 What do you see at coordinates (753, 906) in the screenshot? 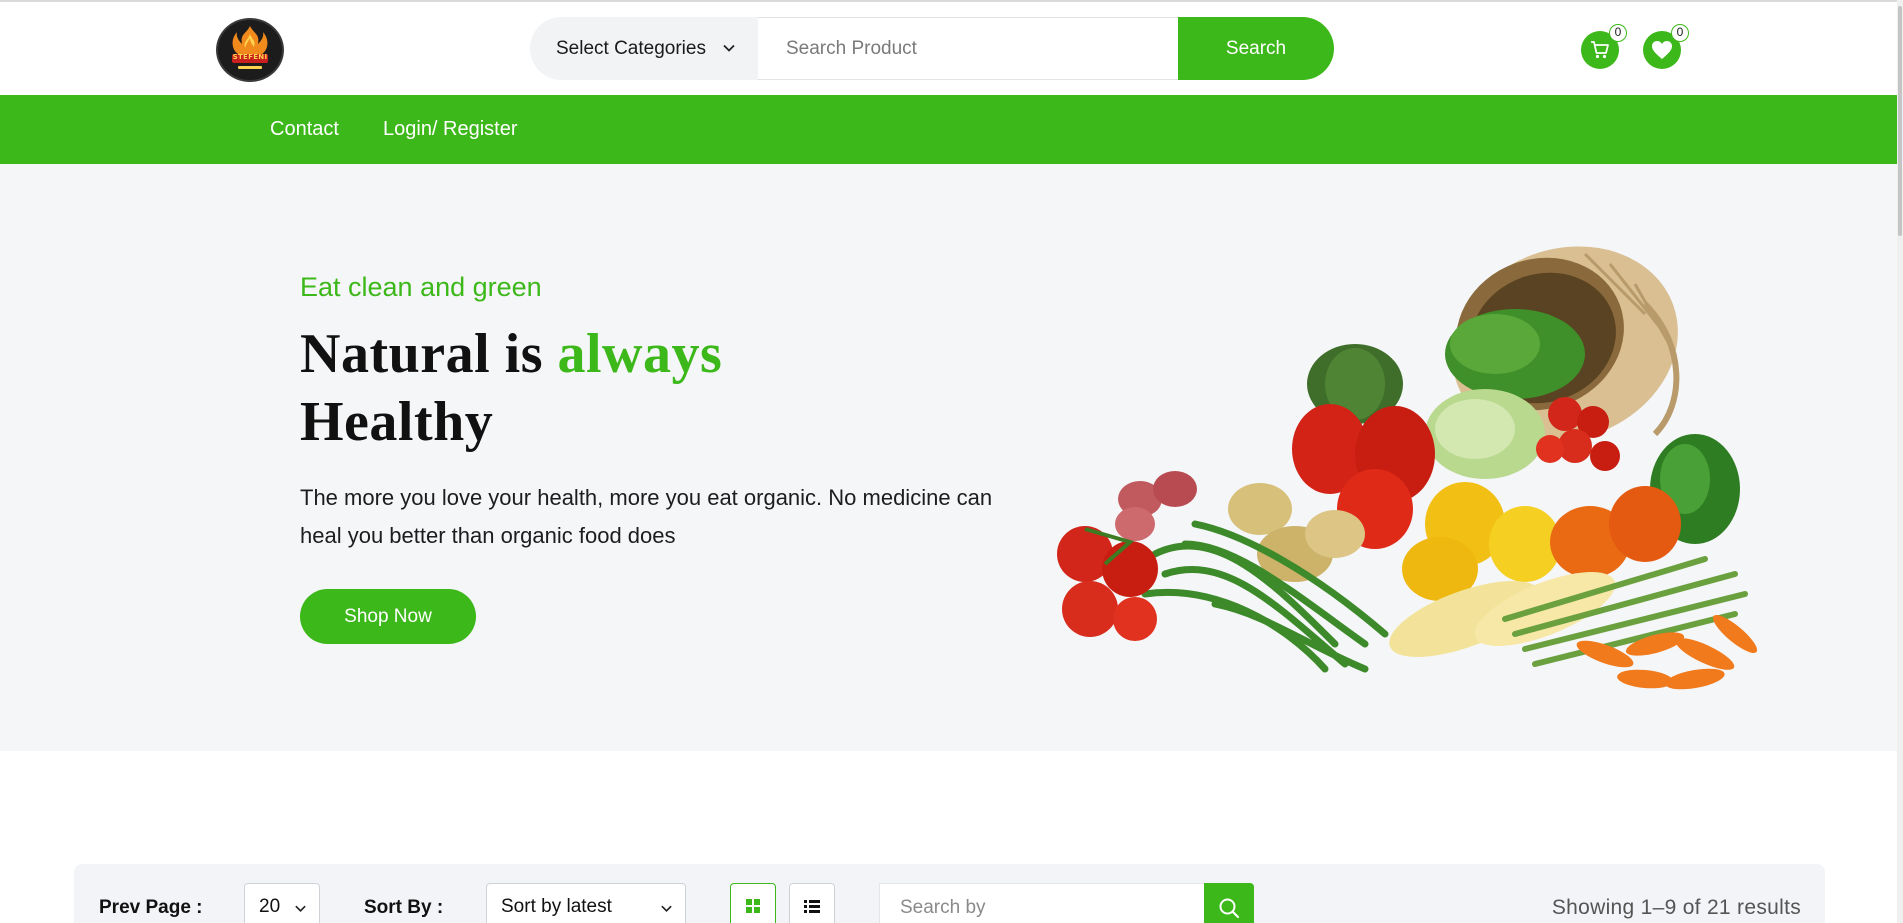
I see `grid-icon` at bounding box center [753, 906].